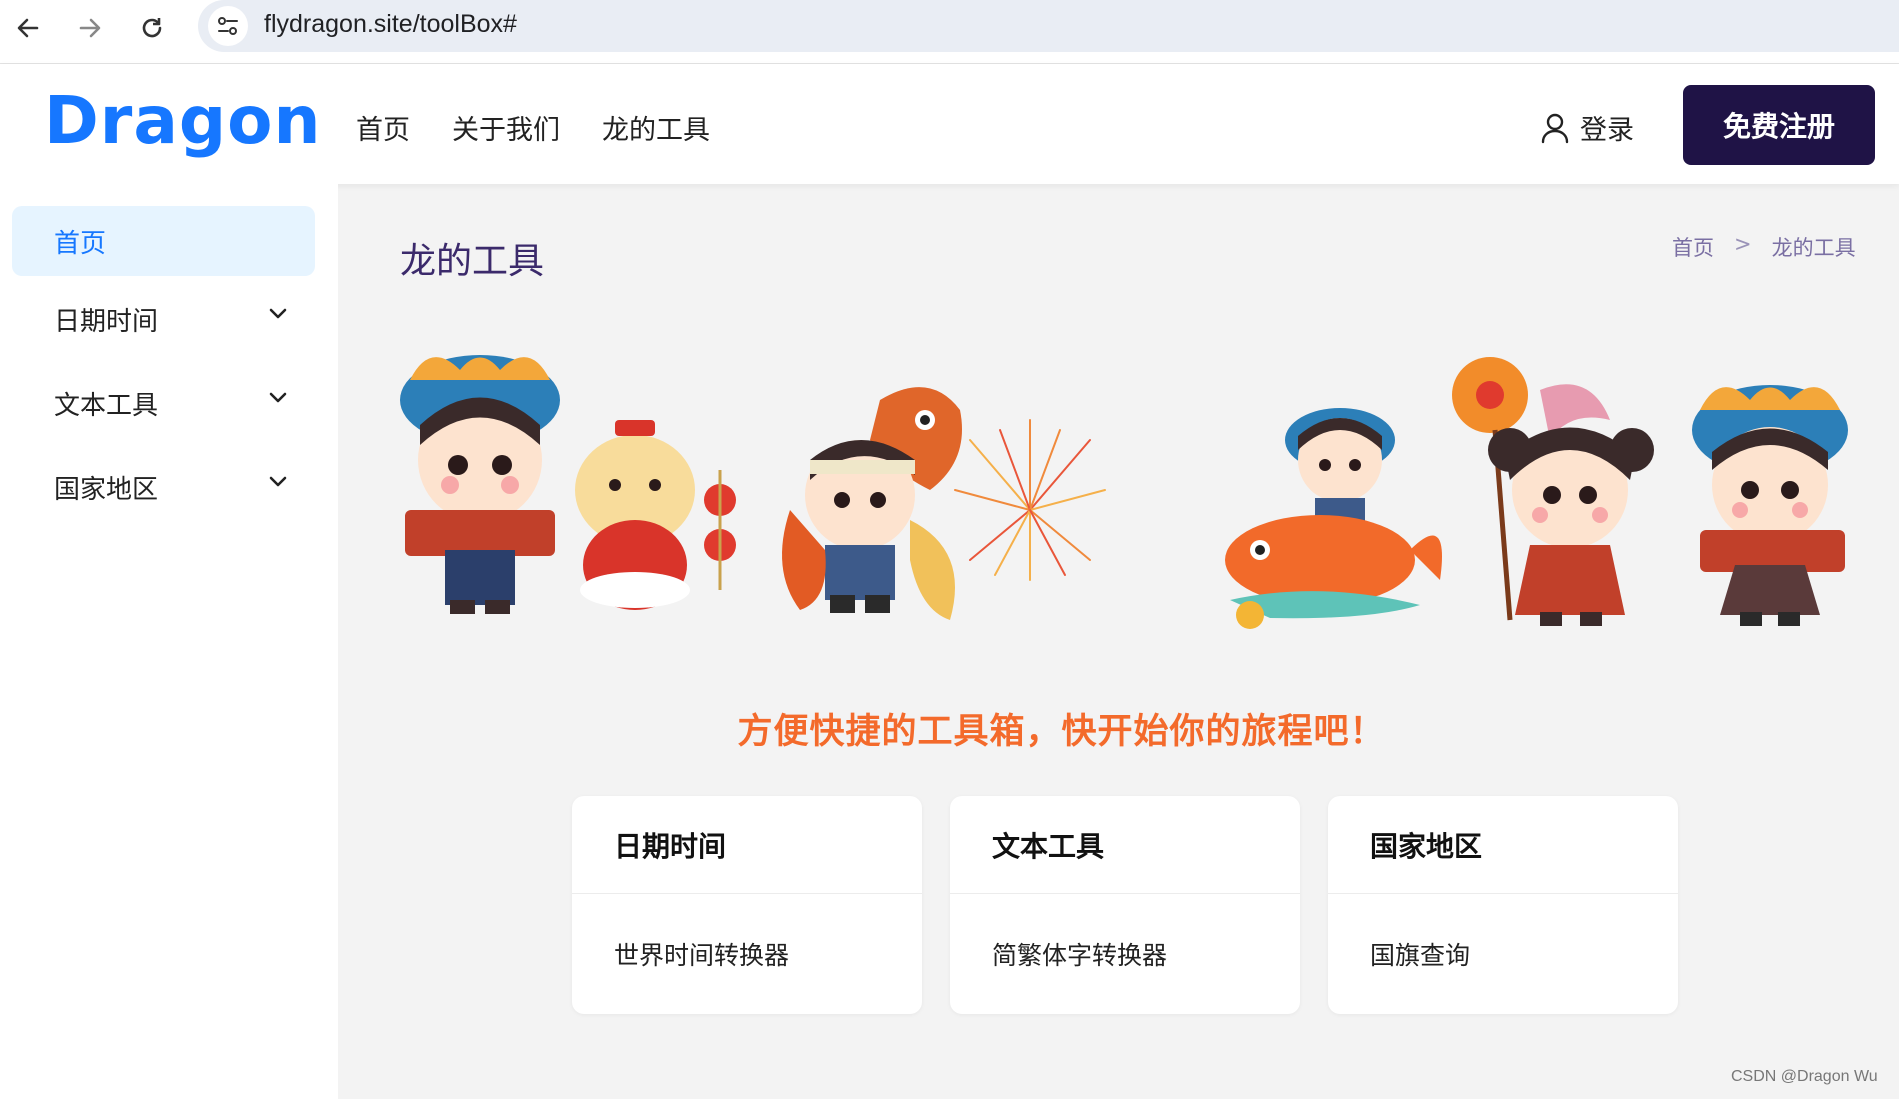 The height and width of the screenshot is (1099, 1899). Describe the element at coordinates (747, 954) in the screenshot. I see `card-link-world-time-converter: 世界时间转换器` at that location.